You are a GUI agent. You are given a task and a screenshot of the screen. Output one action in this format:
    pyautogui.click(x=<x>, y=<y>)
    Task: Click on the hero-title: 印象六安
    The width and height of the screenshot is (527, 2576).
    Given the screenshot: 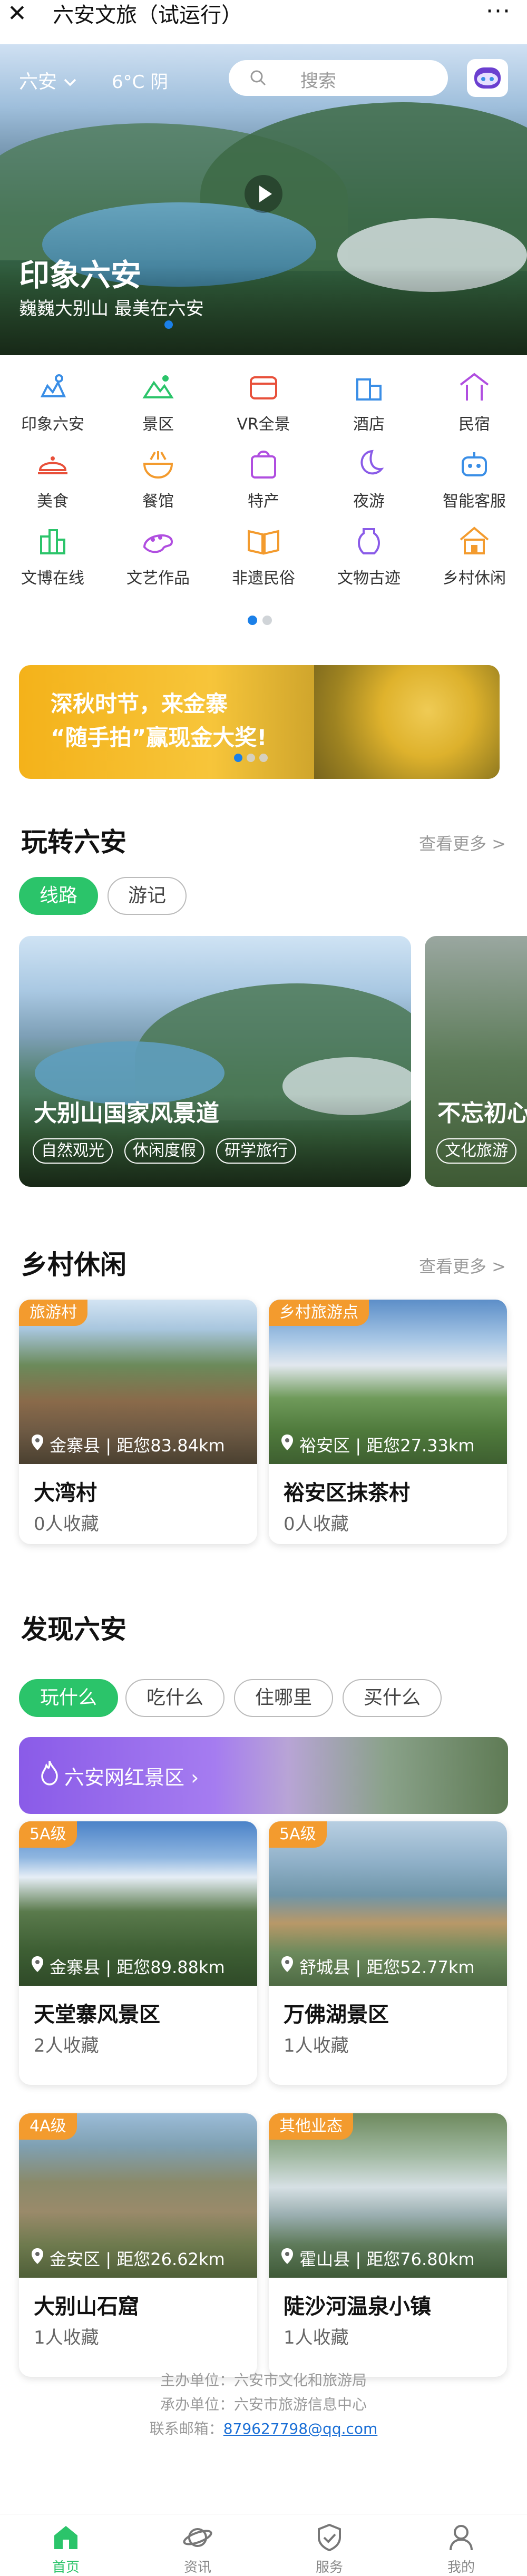 What is the action you would take?
    pyautogui.click(x=80, y=275)
    